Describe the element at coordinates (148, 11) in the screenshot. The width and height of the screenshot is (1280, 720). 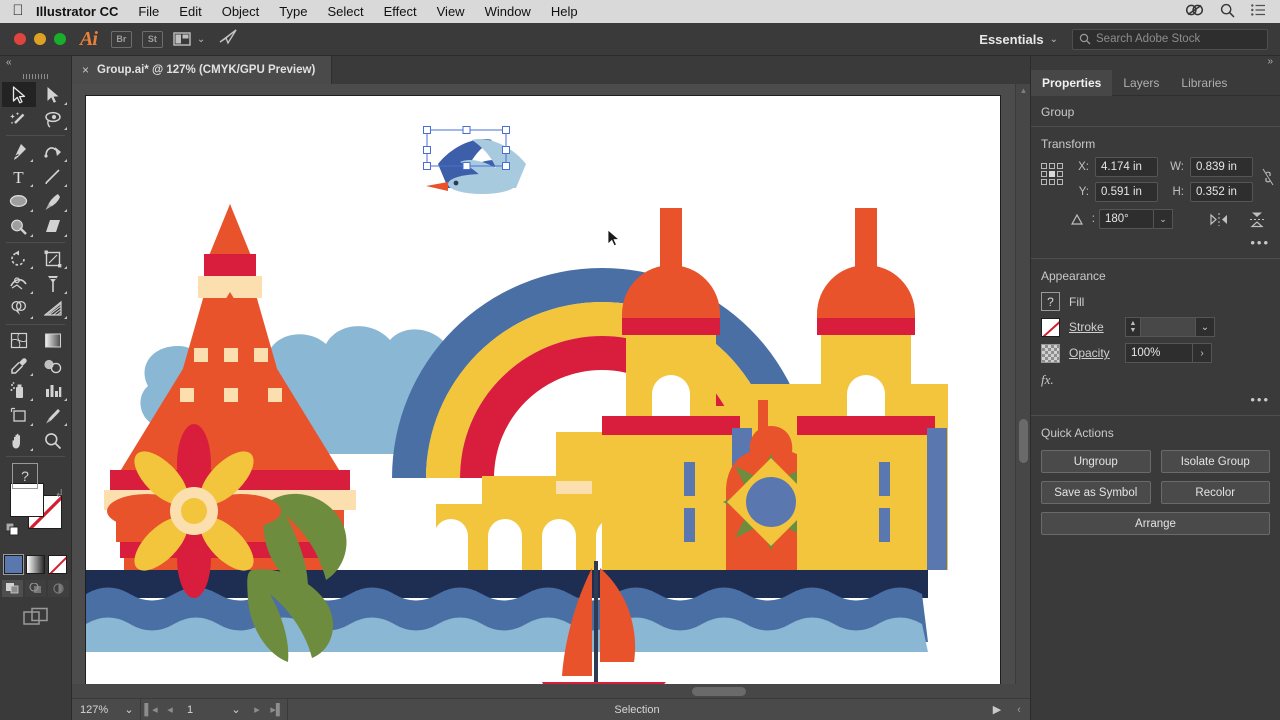
I see `menu-file: File` at that location.